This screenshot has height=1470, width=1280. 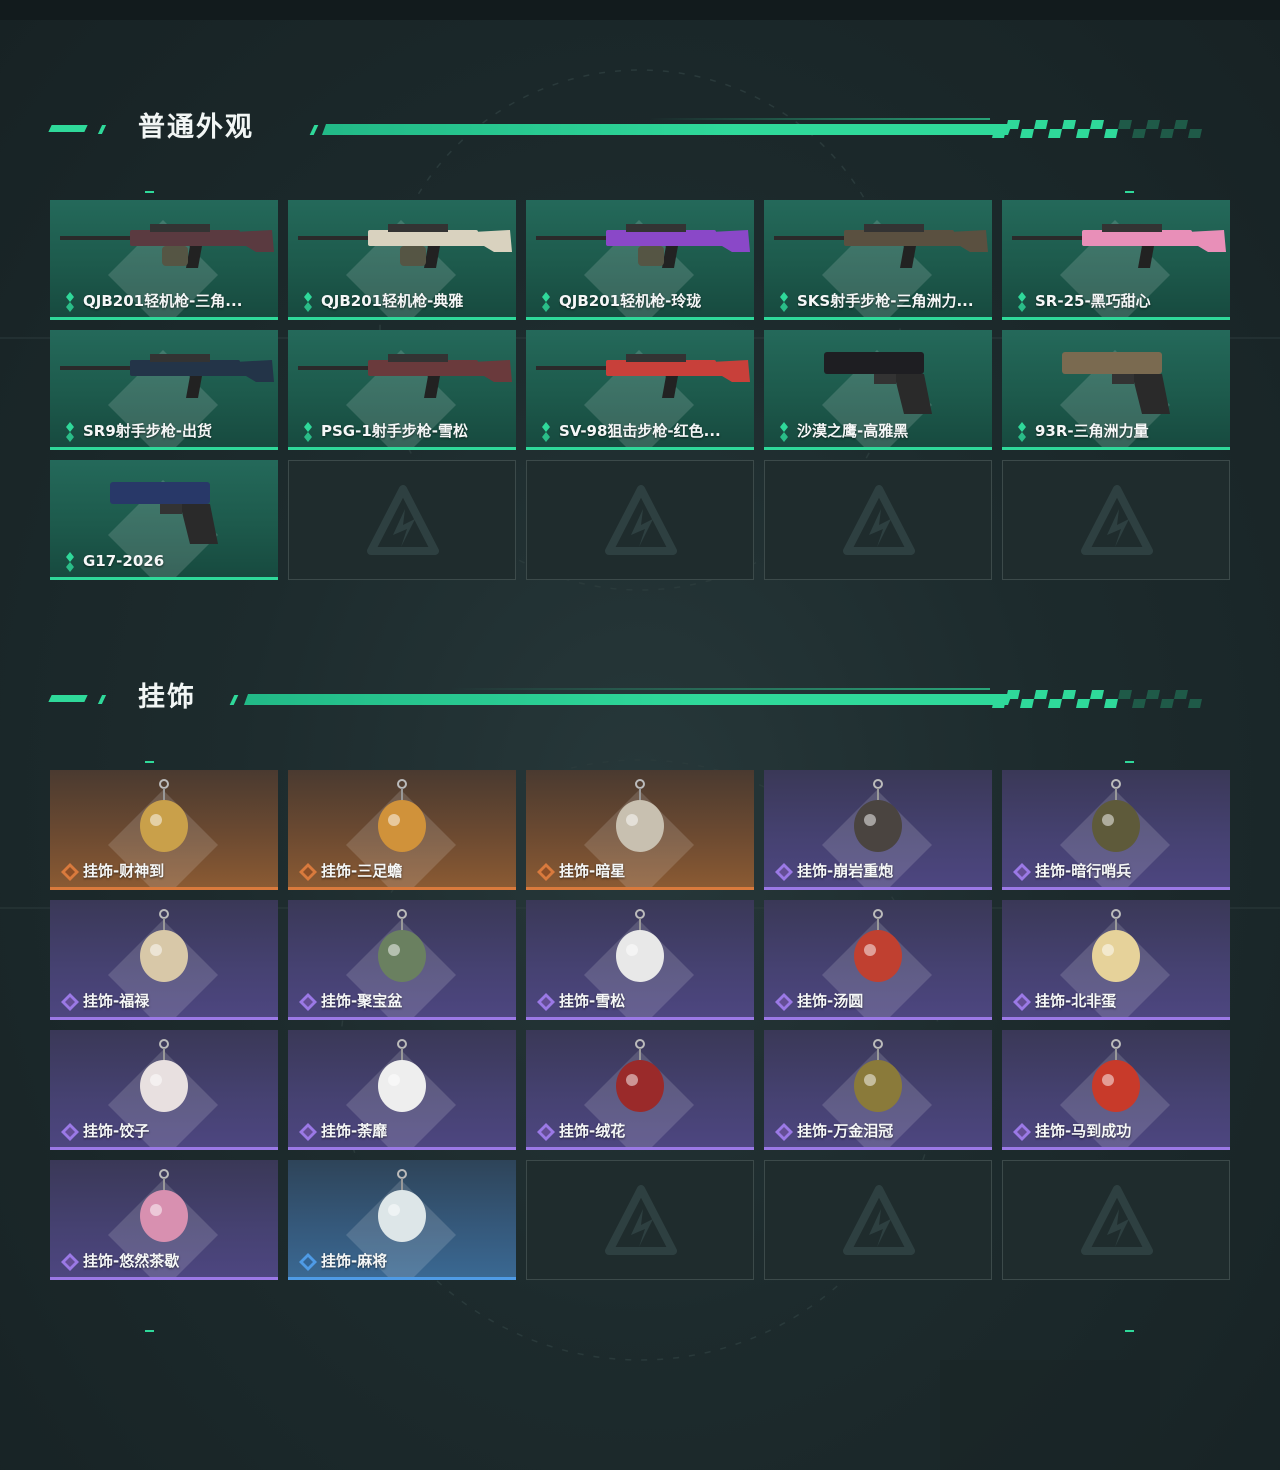 What do you see at coordinates (124, 871) in the screenshot?
I see `item-label: 挂饰-财神到` at bounding box center [124, 871].